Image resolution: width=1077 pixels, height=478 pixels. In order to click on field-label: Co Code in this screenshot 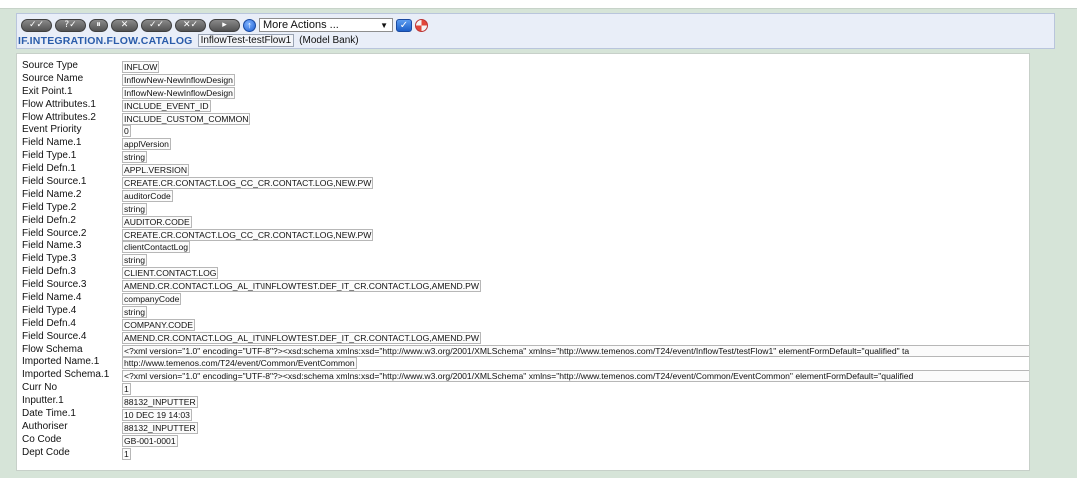, I will do `click(42, 439)`.